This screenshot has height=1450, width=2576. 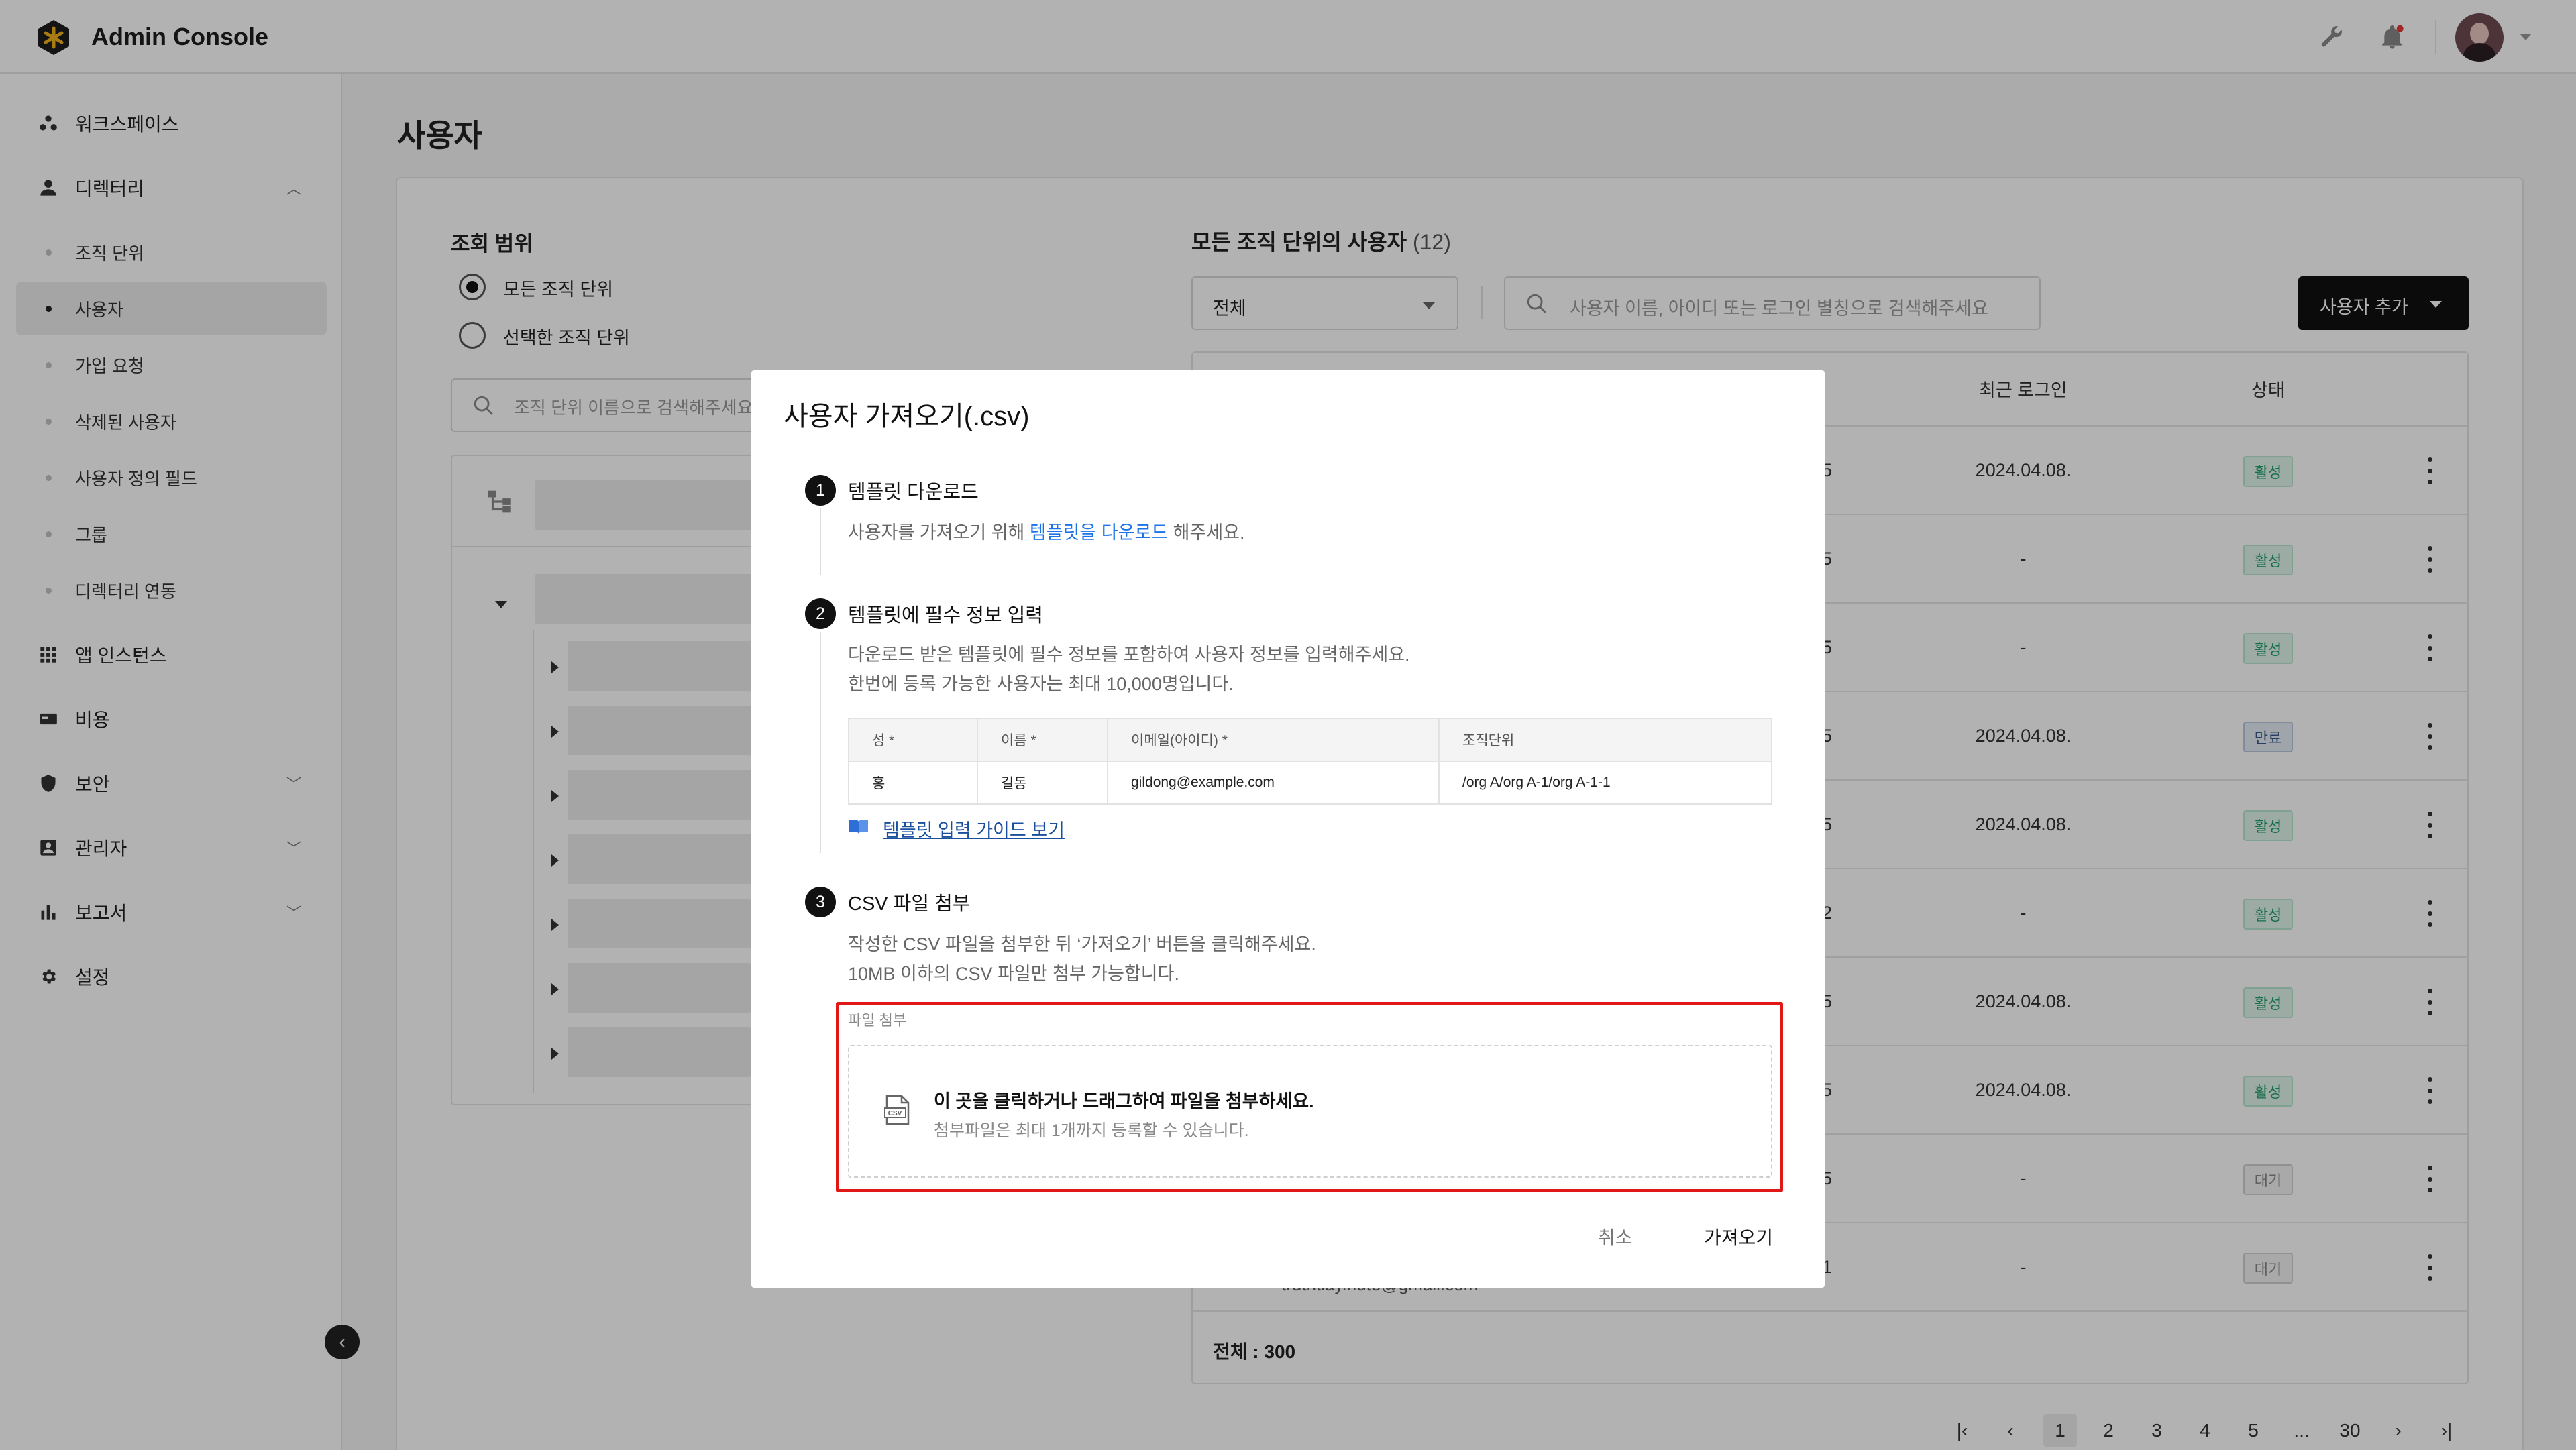 I want to click on cancel-button: 취소, so click(x=1615, y=1236).